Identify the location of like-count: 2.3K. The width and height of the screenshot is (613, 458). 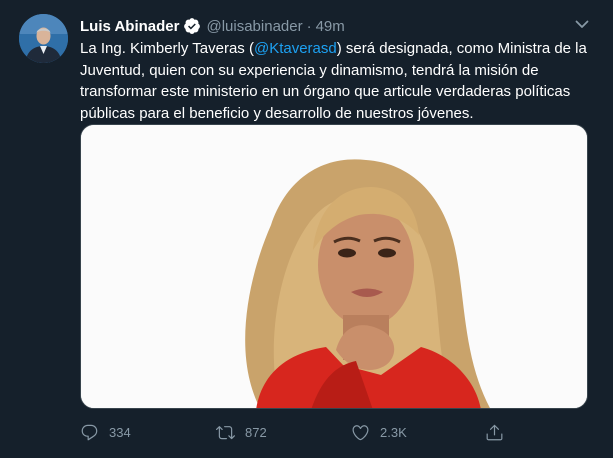
(393, 432).